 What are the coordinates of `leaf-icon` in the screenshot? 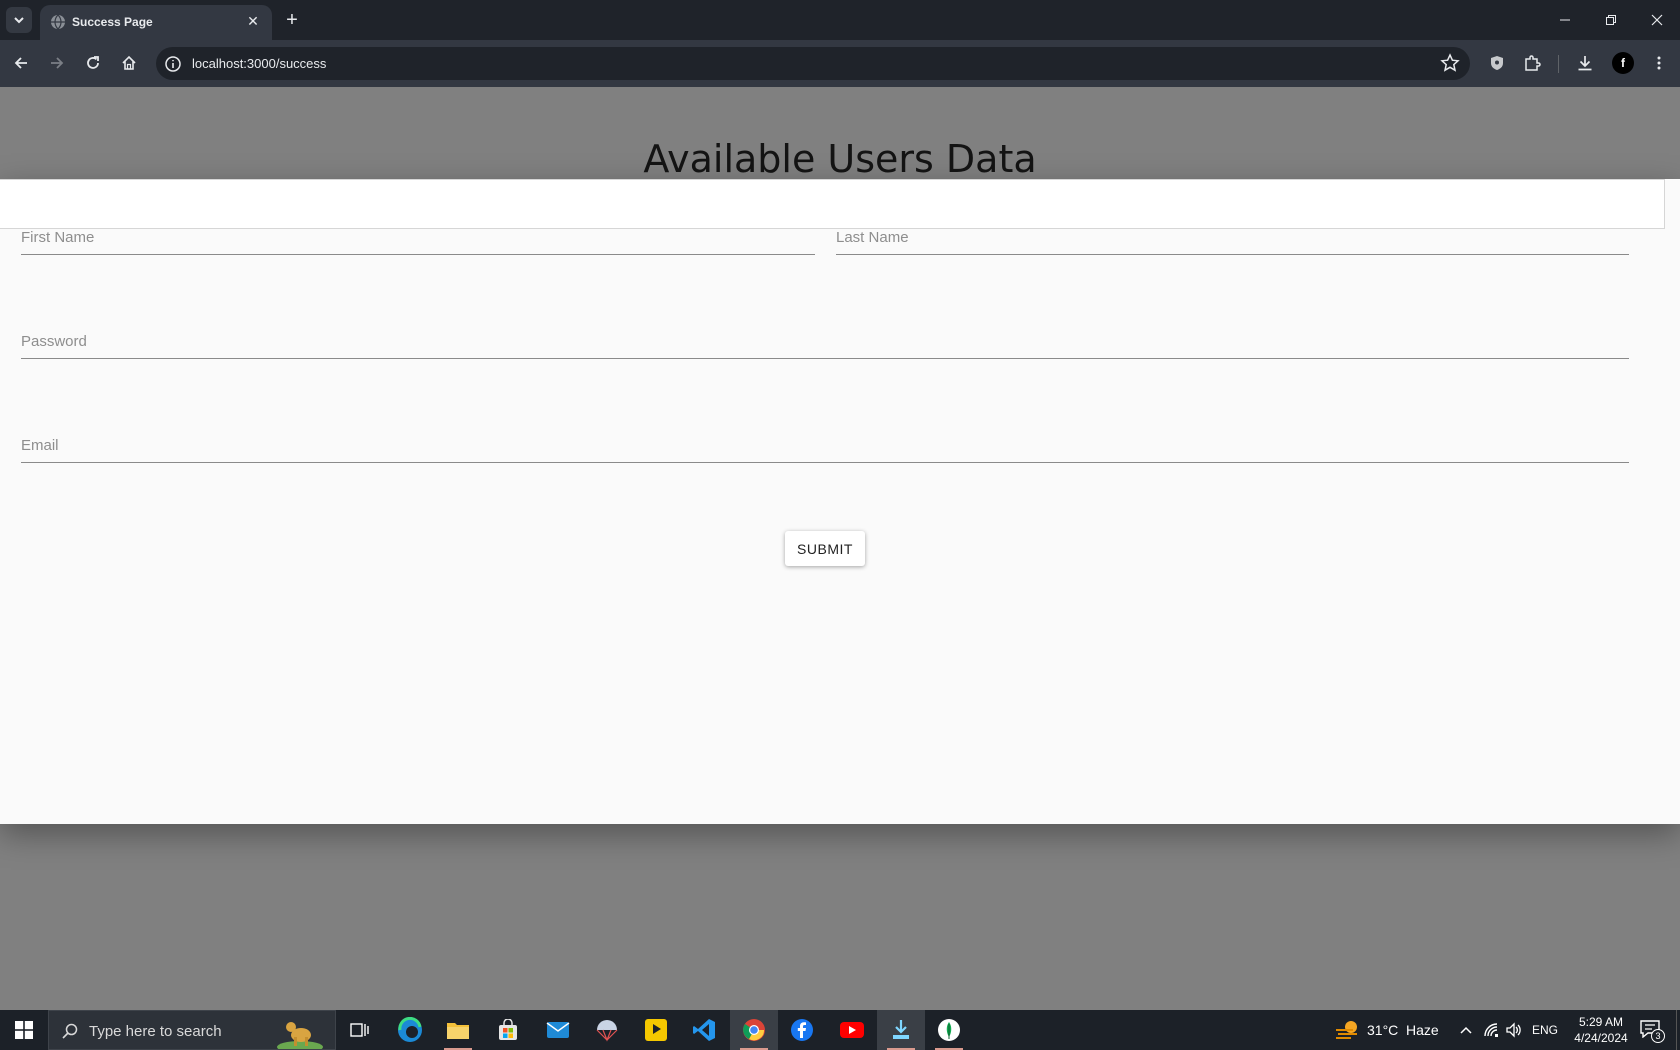 It's located at (949, 1030).